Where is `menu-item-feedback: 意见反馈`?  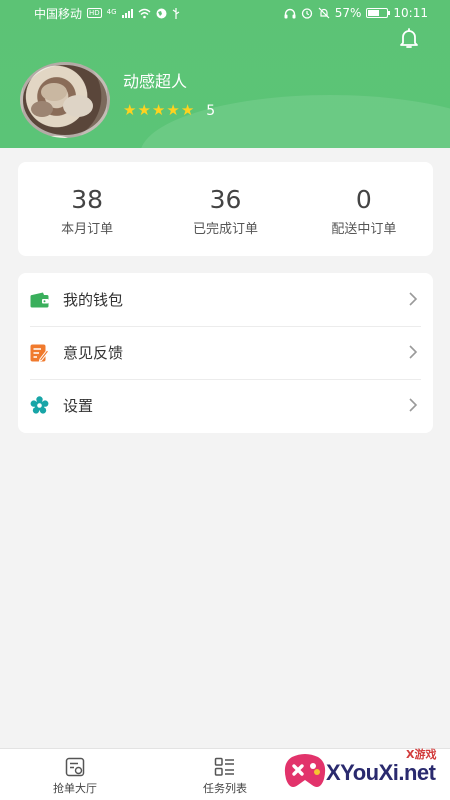 menu-item-feedback: 意见反馈 is located at coordinates (225, 352).